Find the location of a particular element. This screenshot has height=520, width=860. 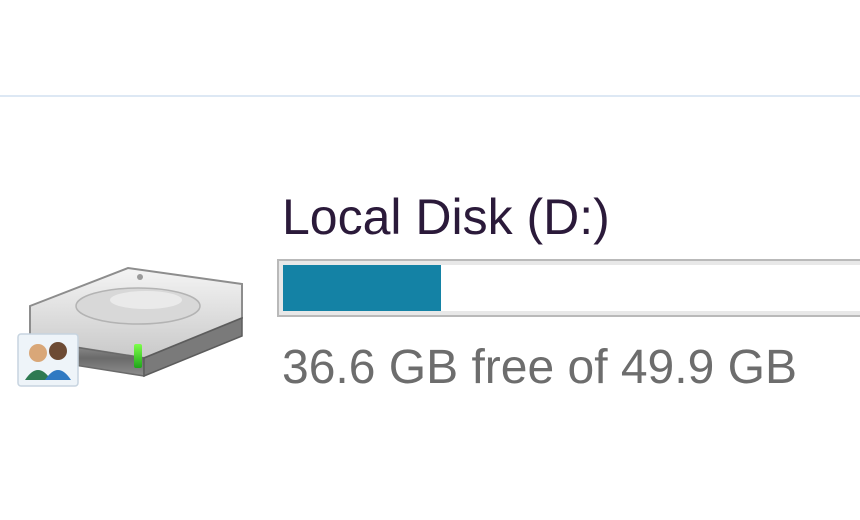

drive-usage-bar is located at coordinates (568, 288).